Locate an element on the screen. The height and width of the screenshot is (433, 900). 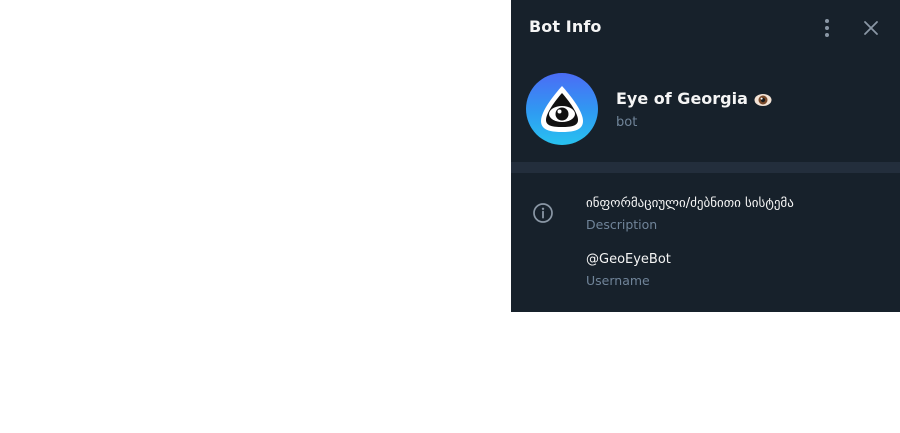
description-value: ინფორმაციული/ძებნითი სისტემა is located at coordinates (690, 203).